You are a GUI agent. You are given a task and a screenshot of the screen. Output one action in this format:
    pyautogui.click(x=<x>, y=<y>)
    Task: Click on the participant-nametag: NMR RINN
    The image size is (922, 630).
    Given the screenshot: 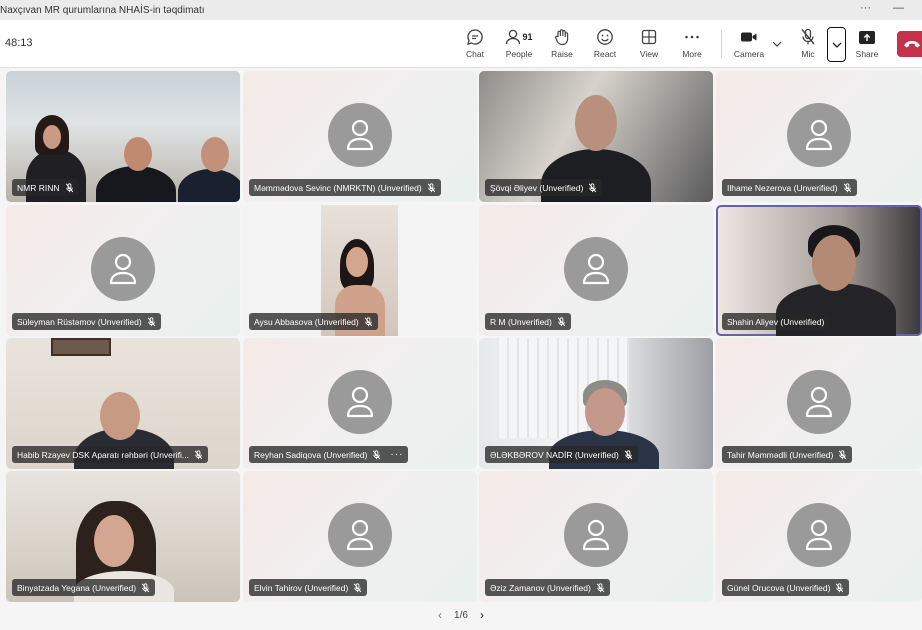 What is the action you would take?
    pyautogui.click(x=45, y=187)
    